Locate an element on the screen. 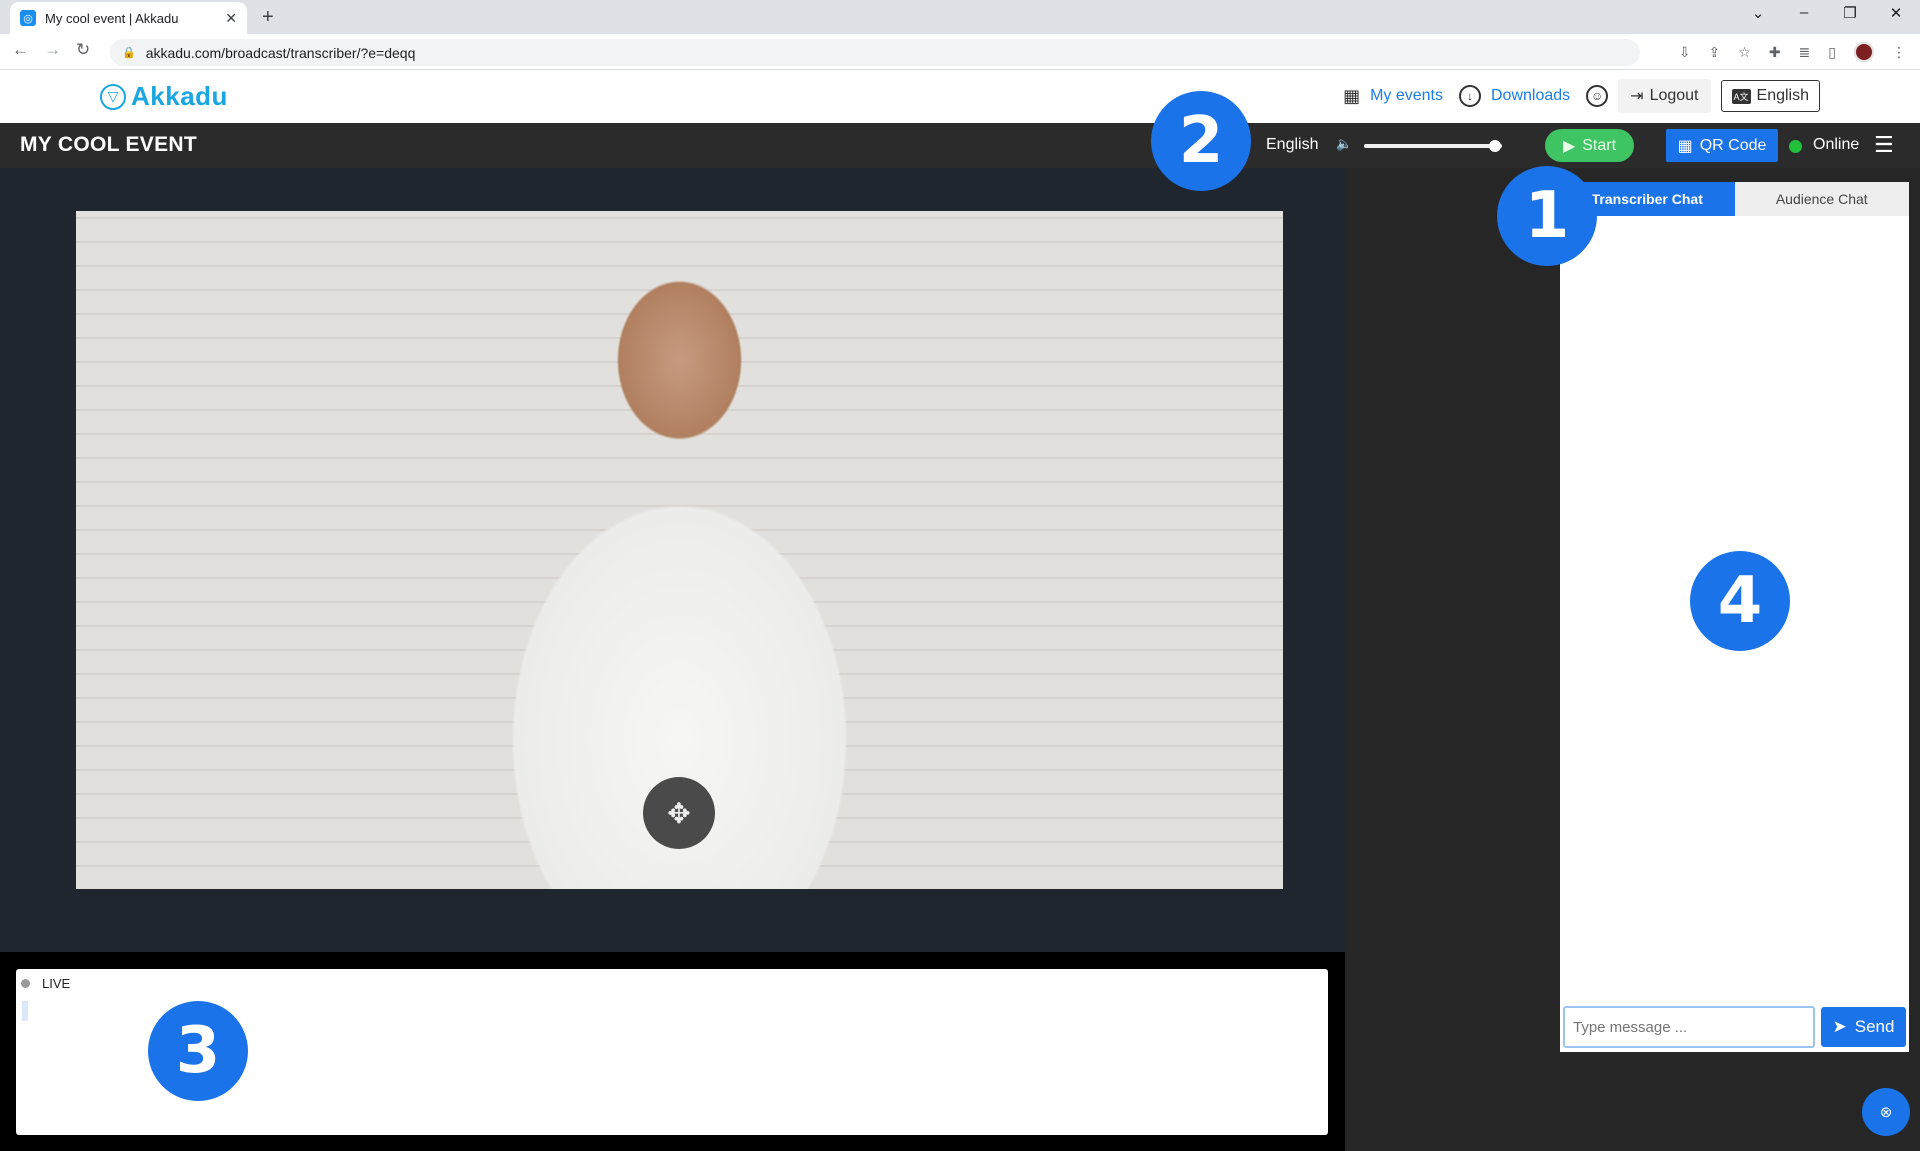  chat-message-input is located at coordinates (1689, 1027).